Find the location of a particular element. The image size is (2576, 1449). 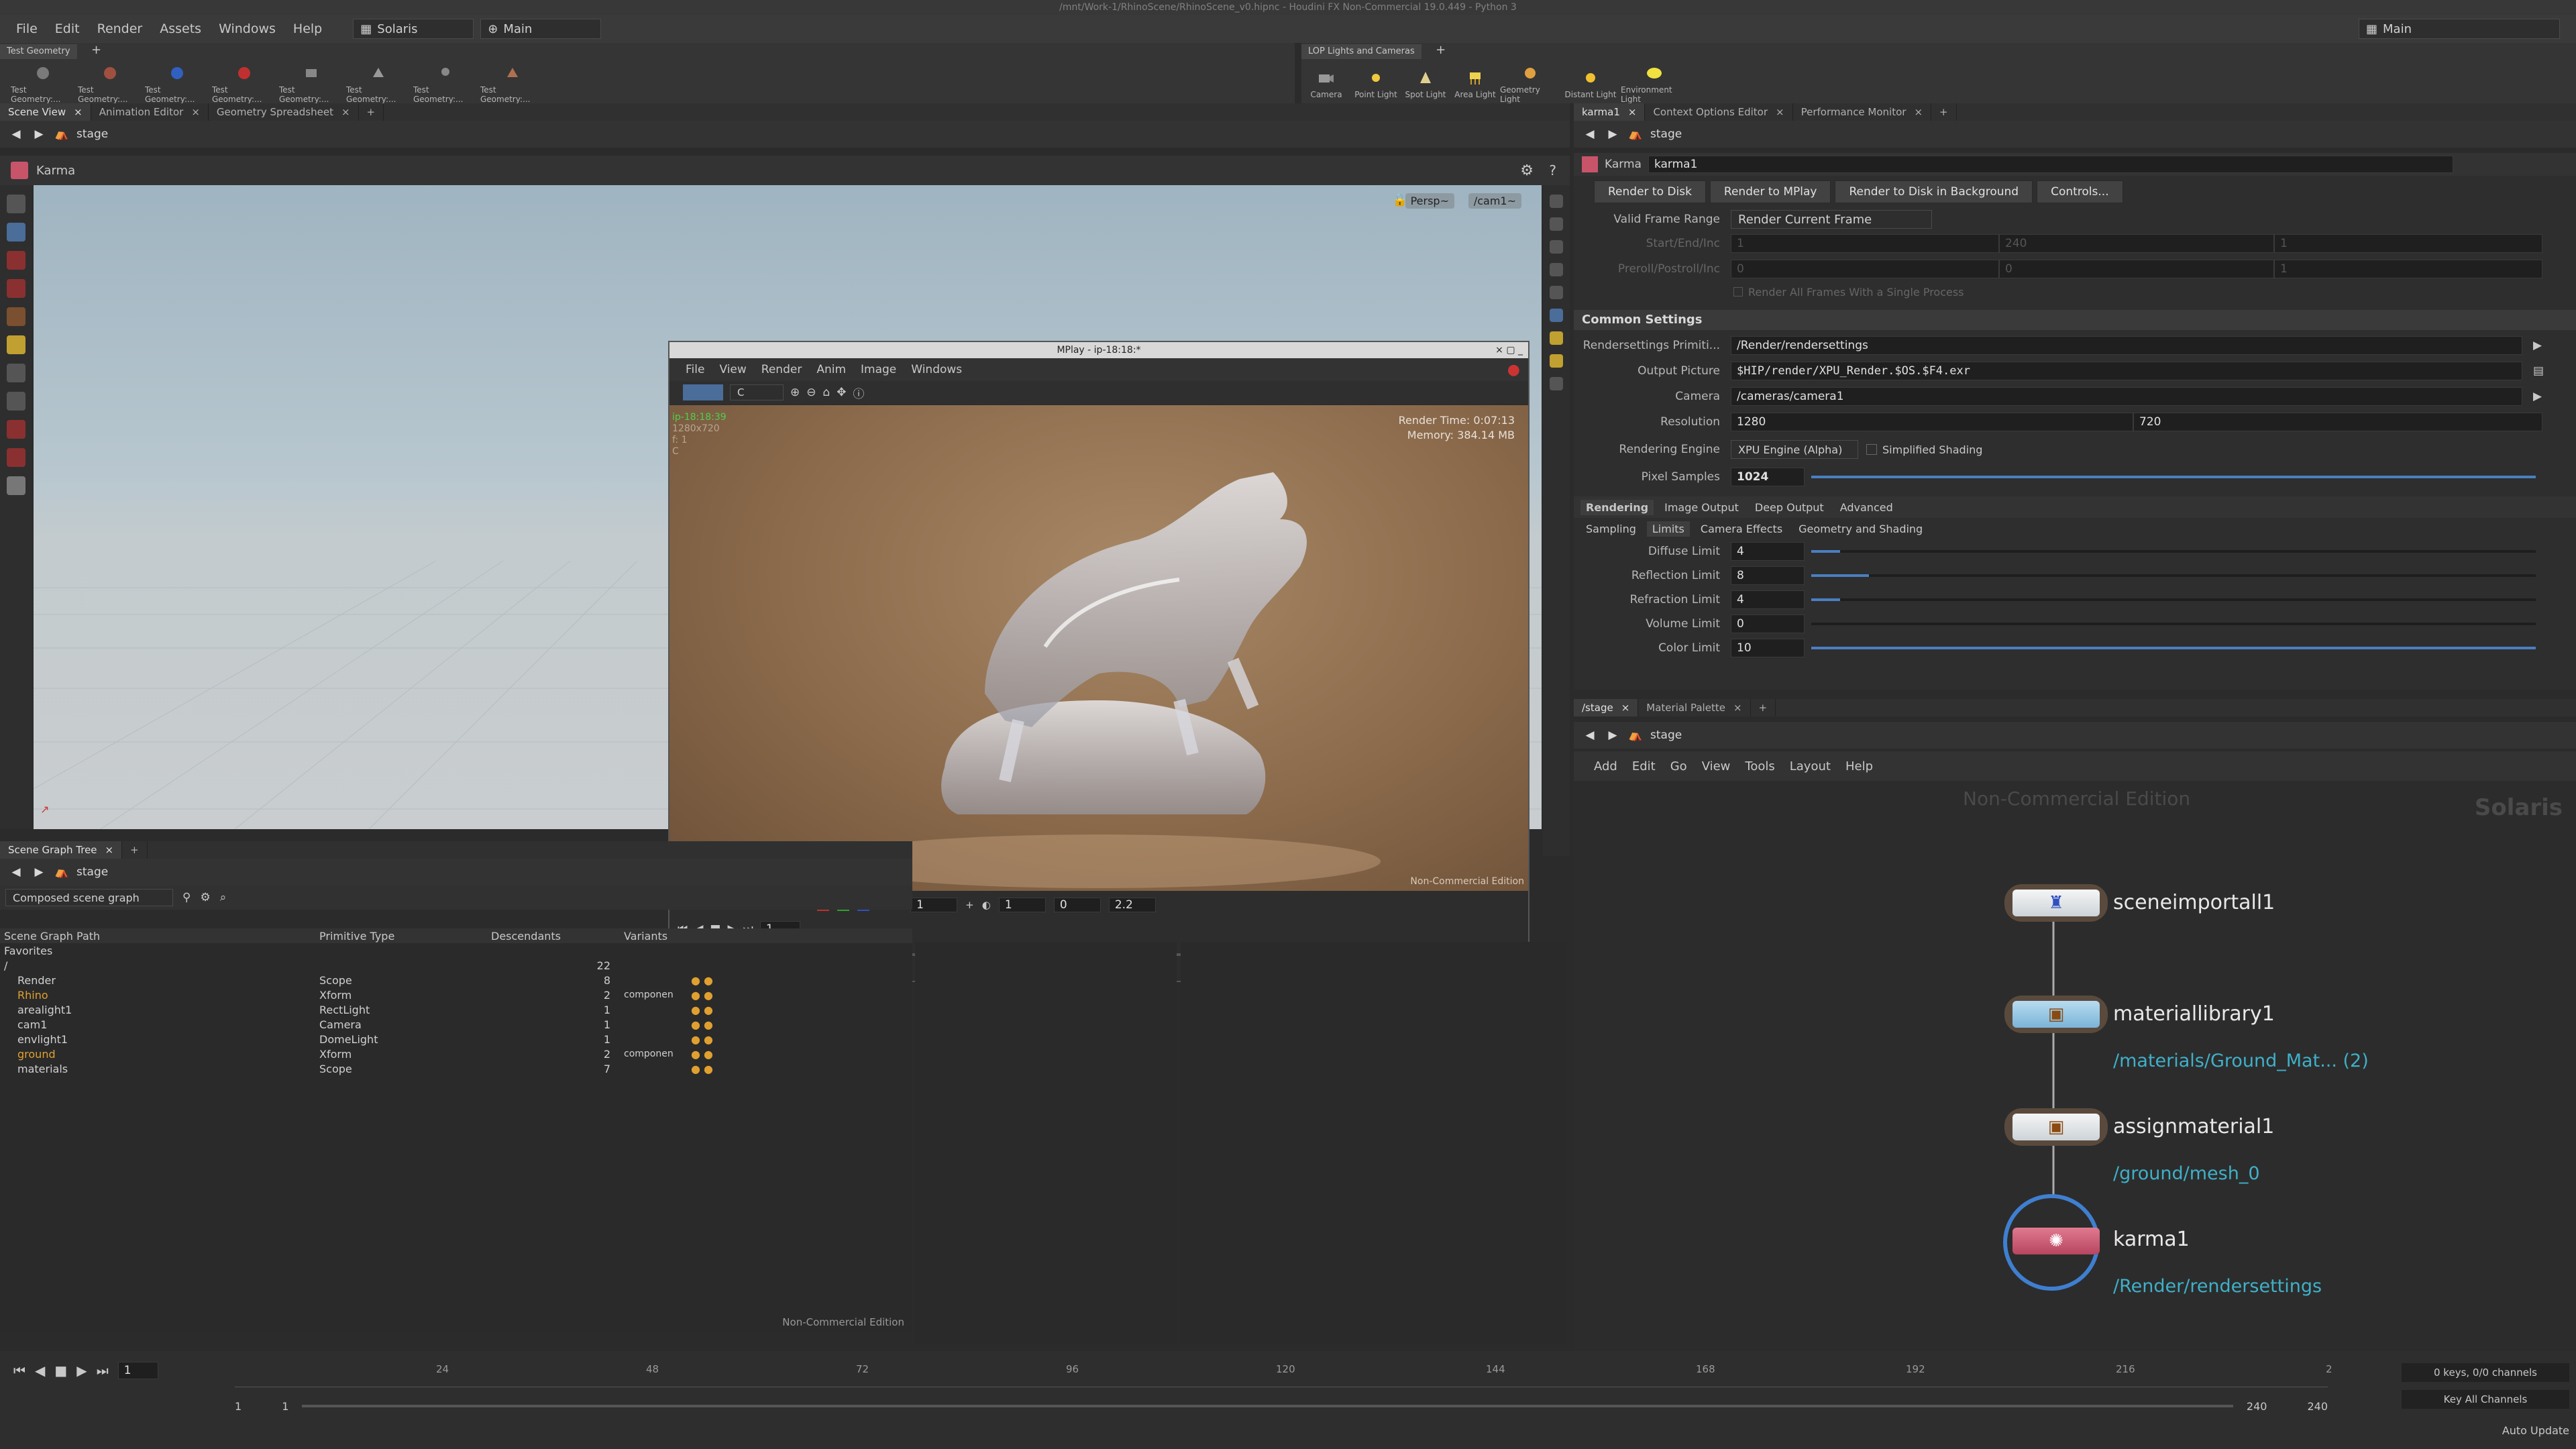

zoom-in-icon: ⊕ is located at coordinates (795, 392).